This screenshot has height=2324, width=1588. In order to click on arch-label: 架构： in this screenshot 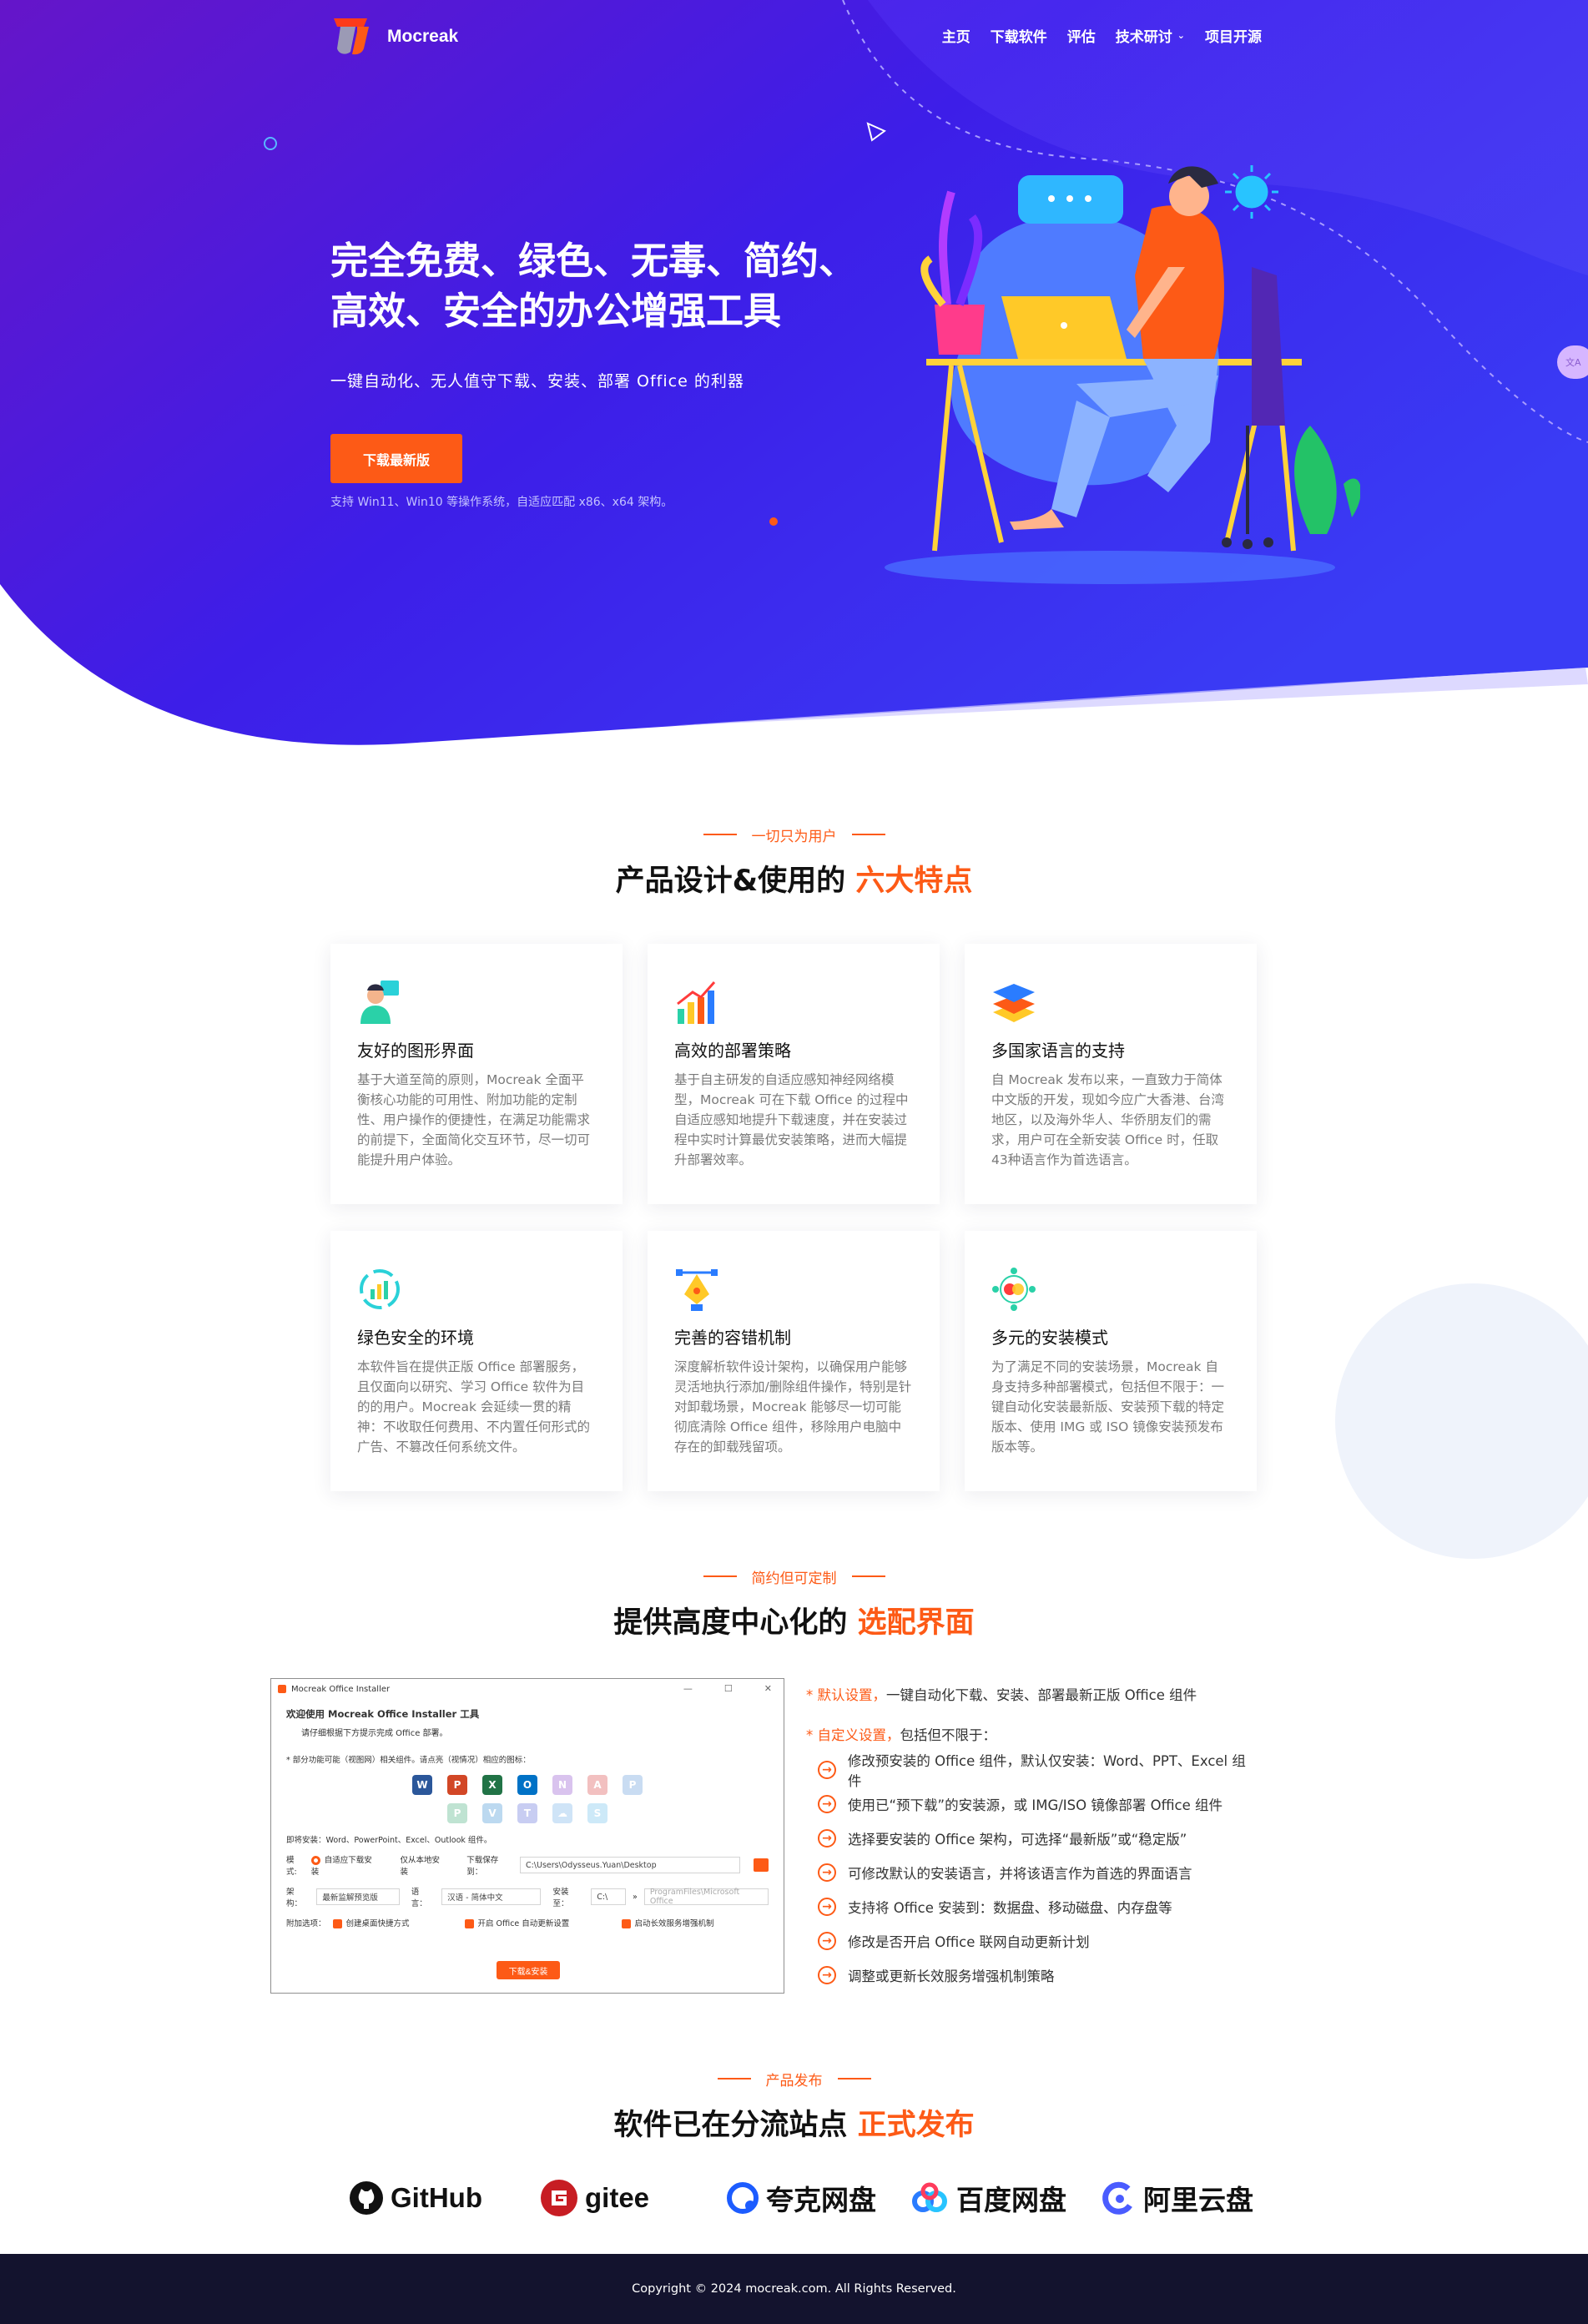, I will do `click(294, 1898)`.